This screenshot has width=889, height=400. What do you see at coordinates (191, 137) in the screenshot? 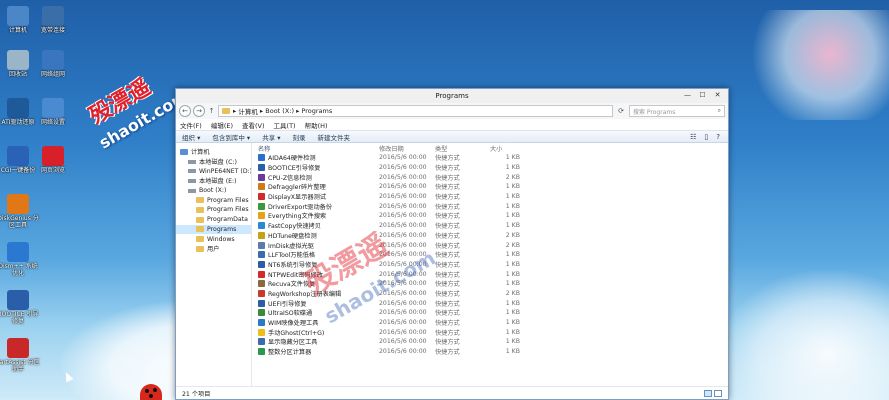
I see `organize-button: 组织 ▾` at bounding box center [191, 137].